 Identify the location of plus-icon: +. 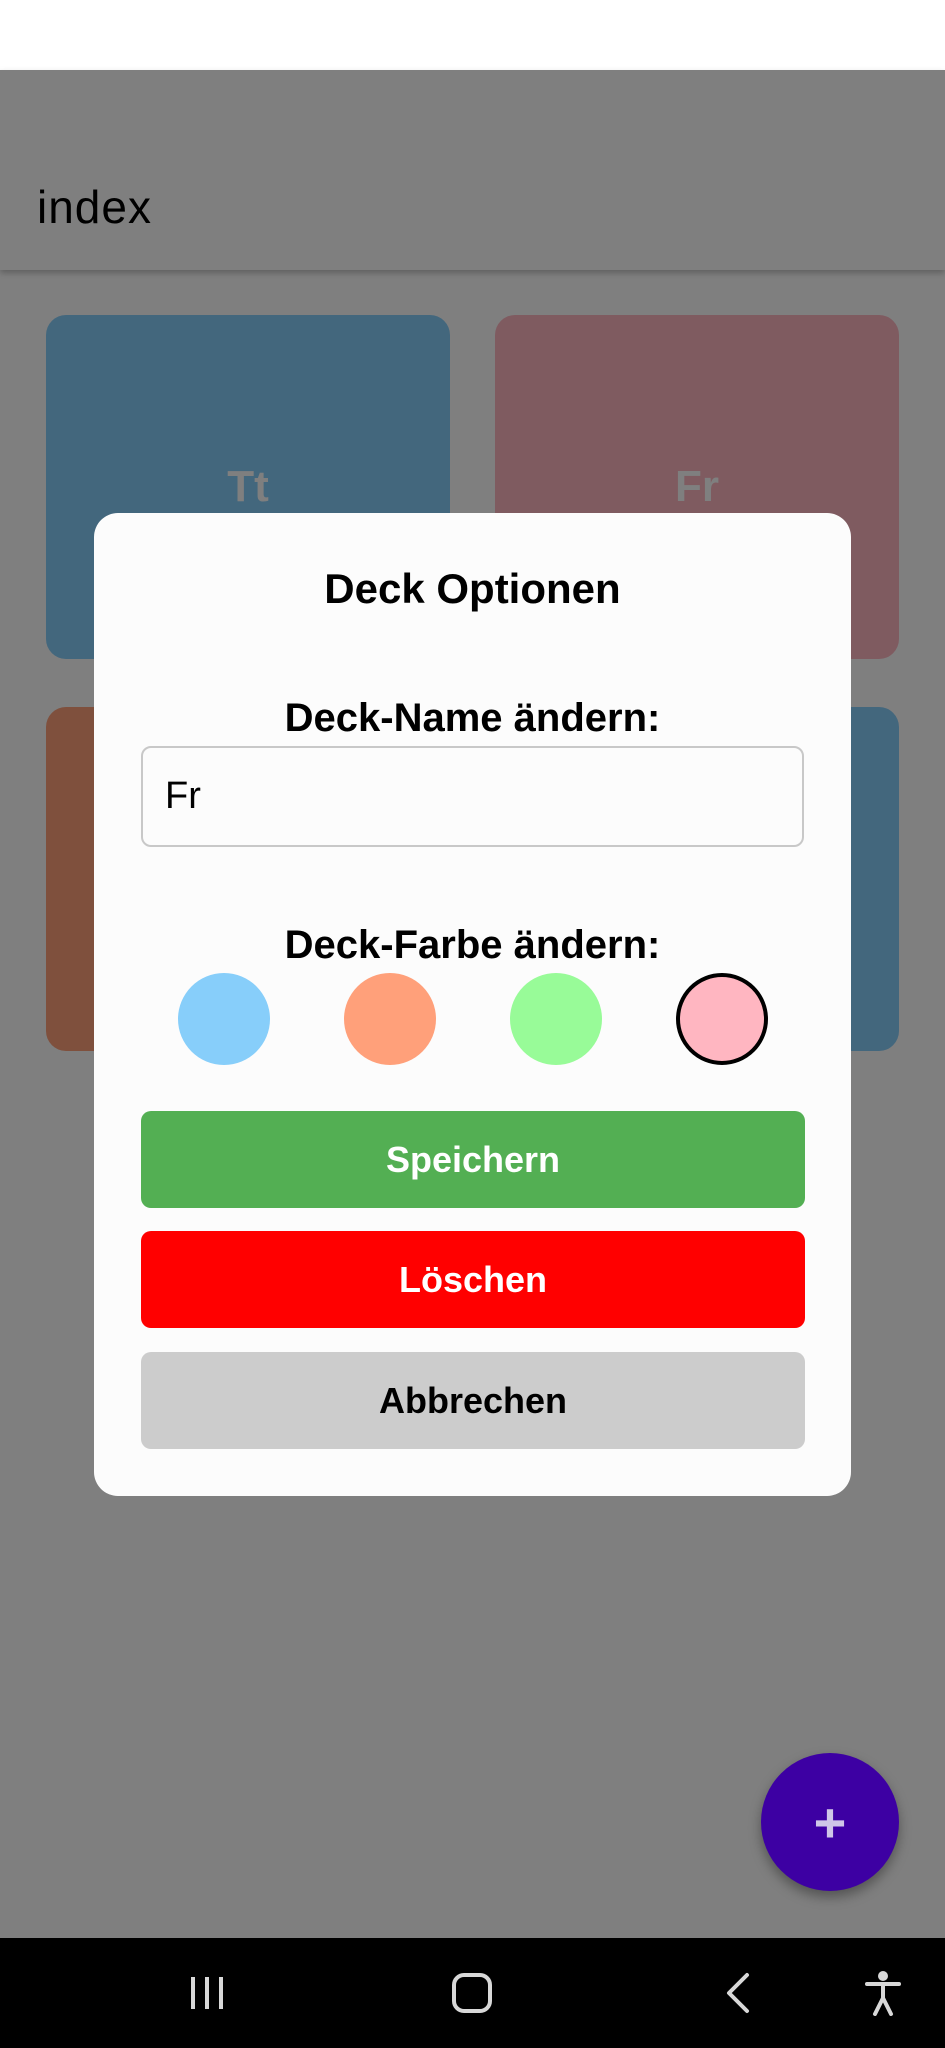
(830, 1822).